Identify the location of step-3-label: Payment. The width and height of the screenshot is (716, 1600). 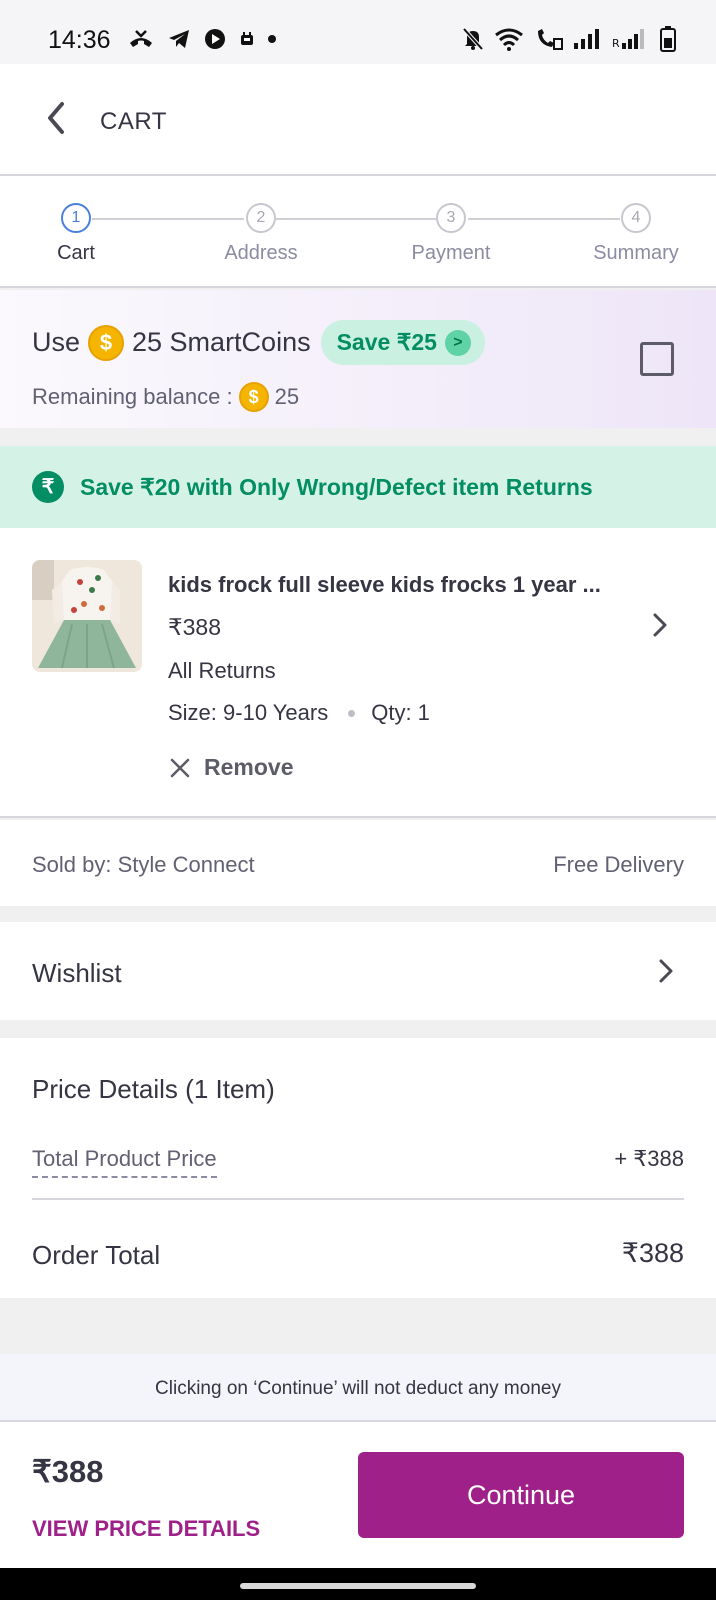
(451, 253).